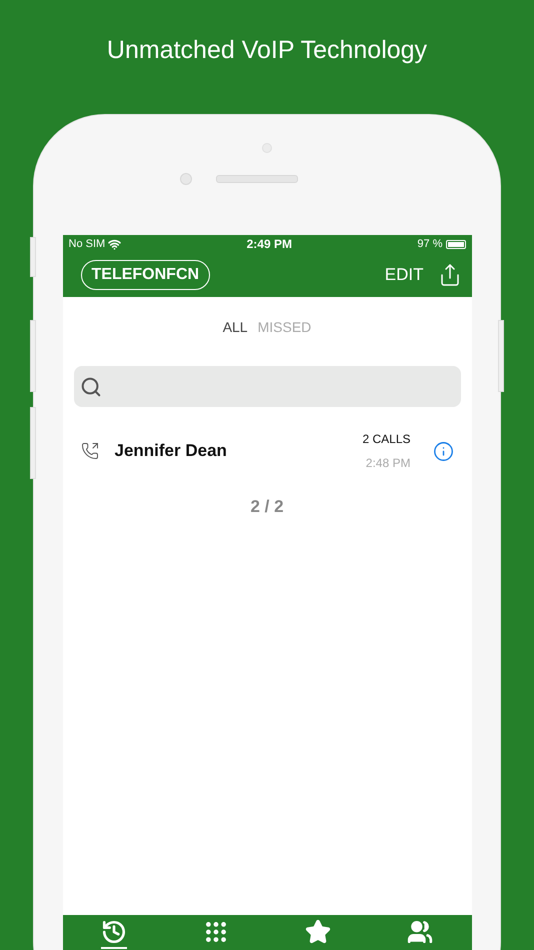 The width and height of the screenshot is (534, 950). Describe the element at coordinates (235, 327) in the screenshot. I see `filter-tab: ALL` at that location.